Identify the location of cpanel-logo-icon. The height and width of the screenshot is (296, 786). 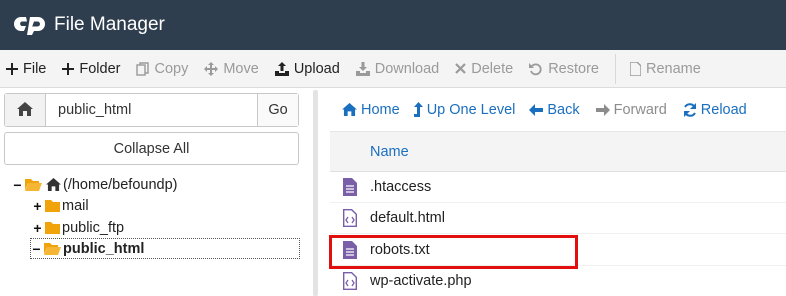
(31, 25).